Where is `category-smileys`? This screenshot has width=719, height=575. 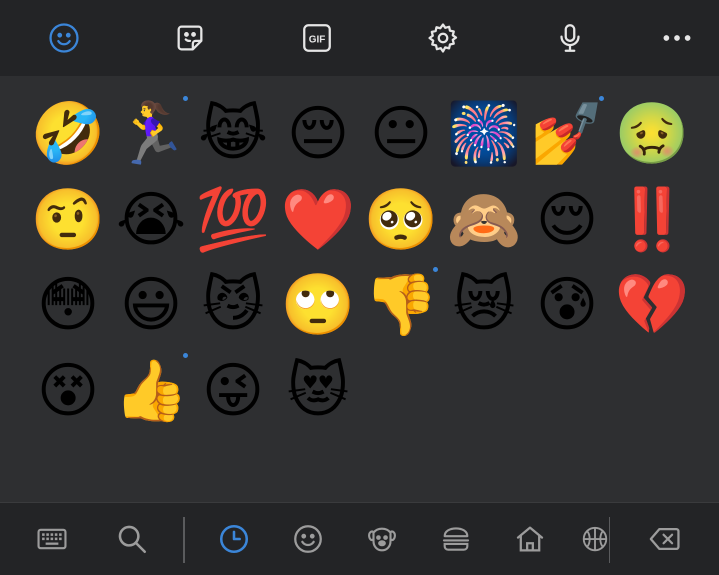
category-smileys is located at coordinates (308, 539).